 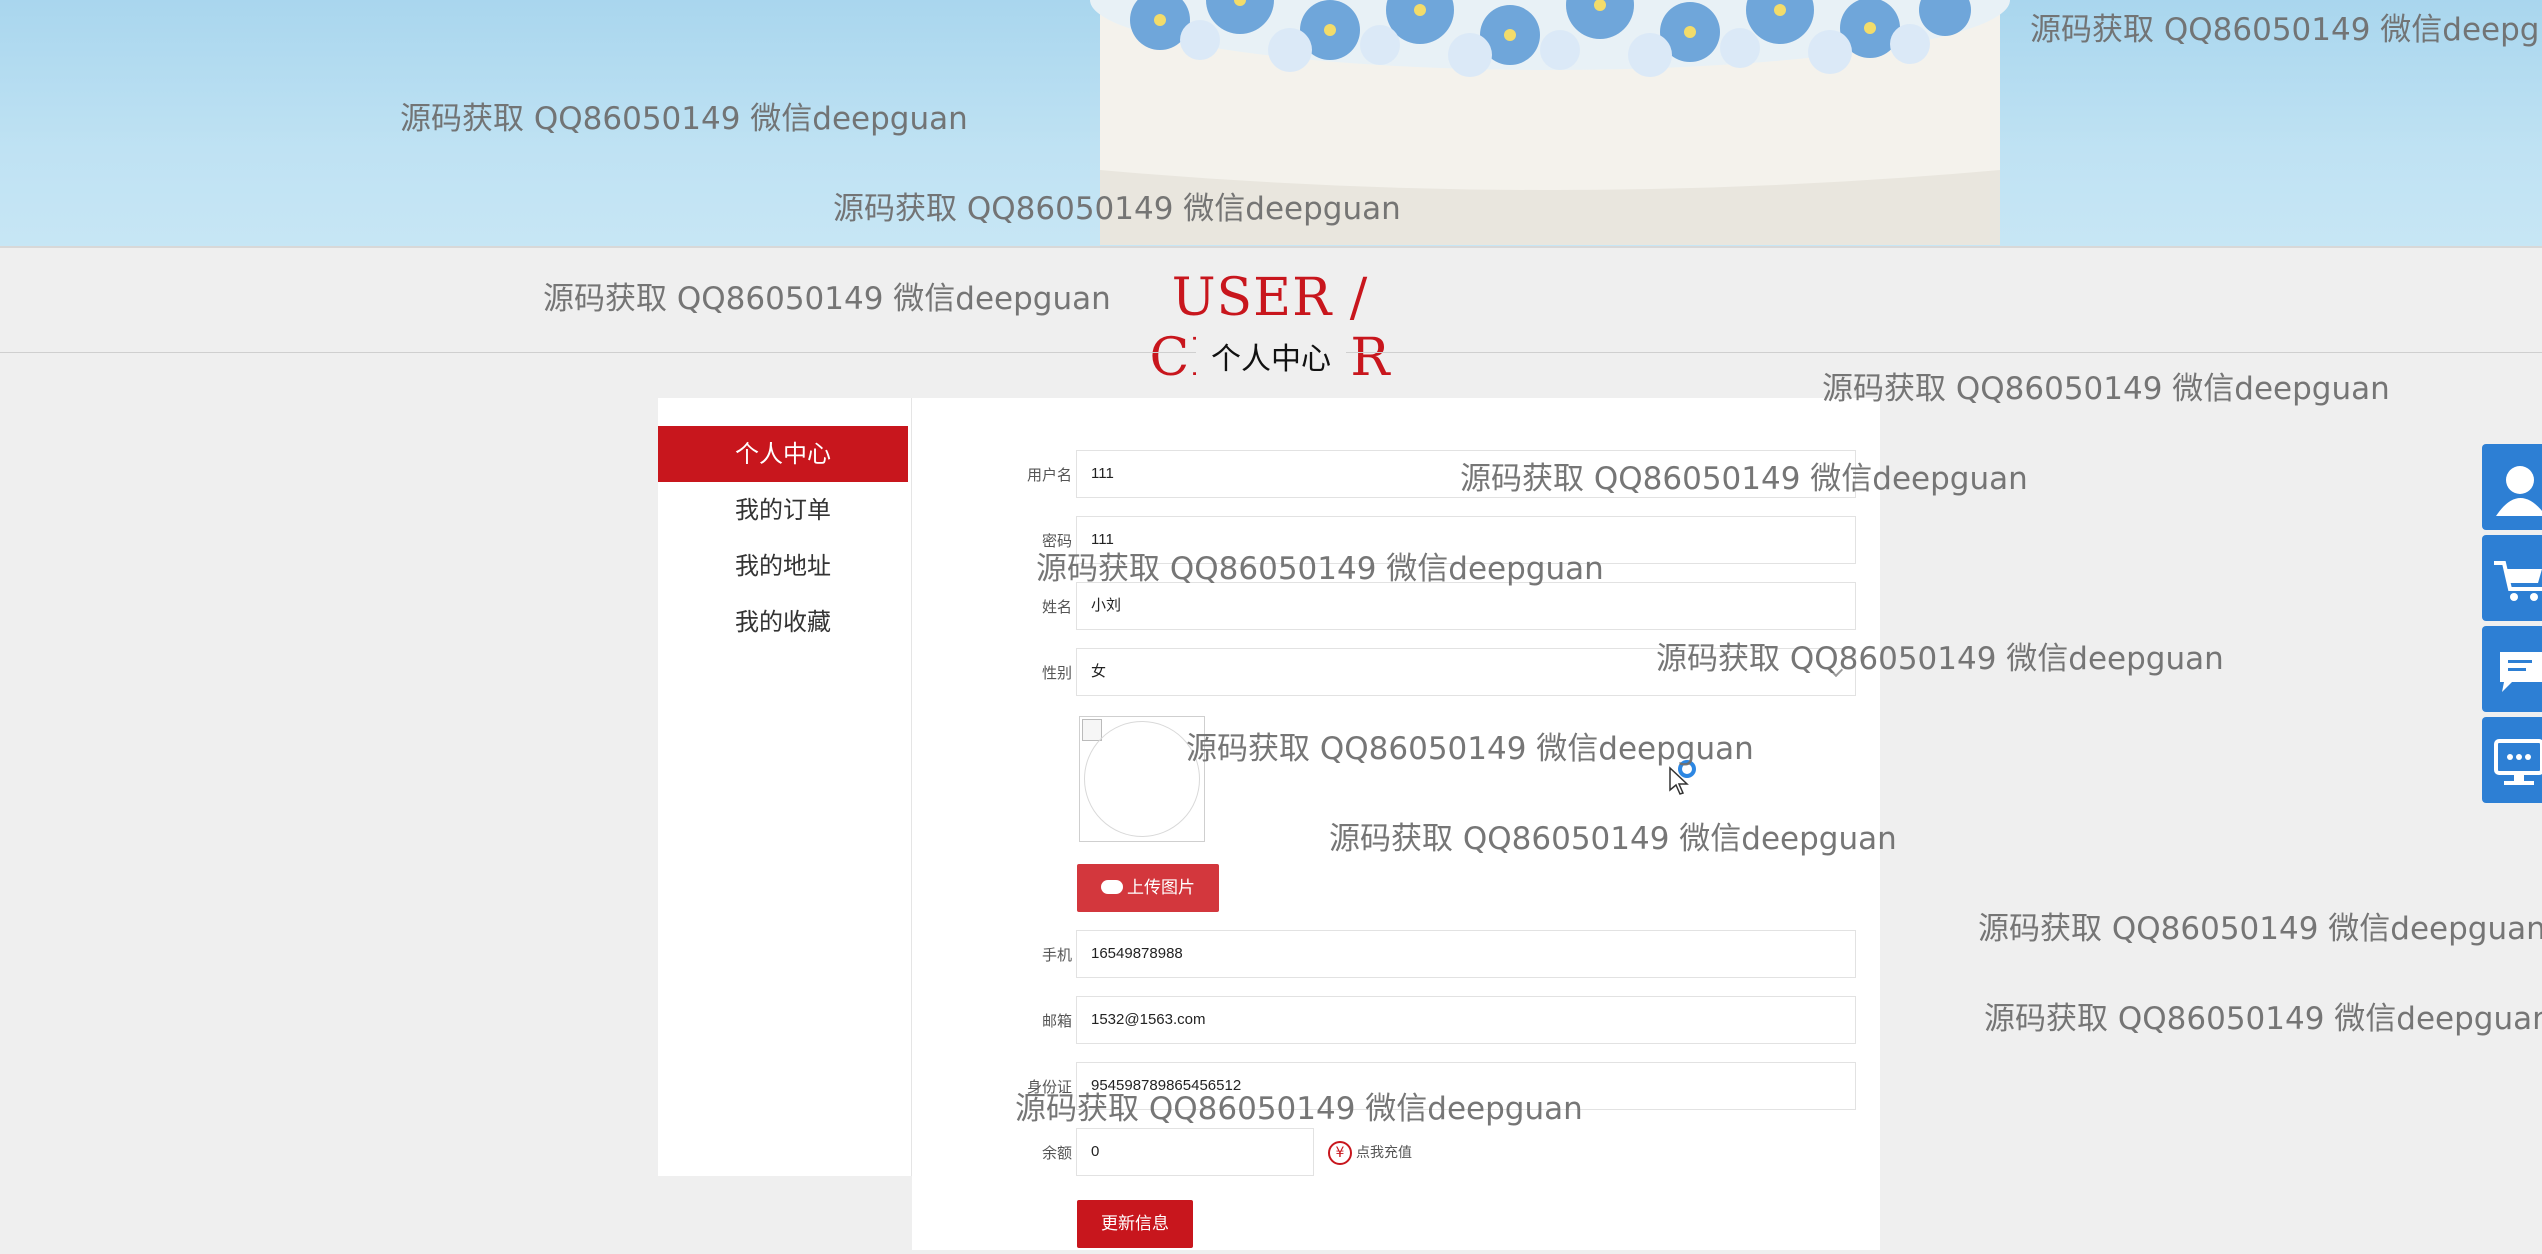 What do you see at coordinates (1161, 888) in the screenshot?
I see `upload-image-label: 上传图片` at bounding box center [1161, 888].